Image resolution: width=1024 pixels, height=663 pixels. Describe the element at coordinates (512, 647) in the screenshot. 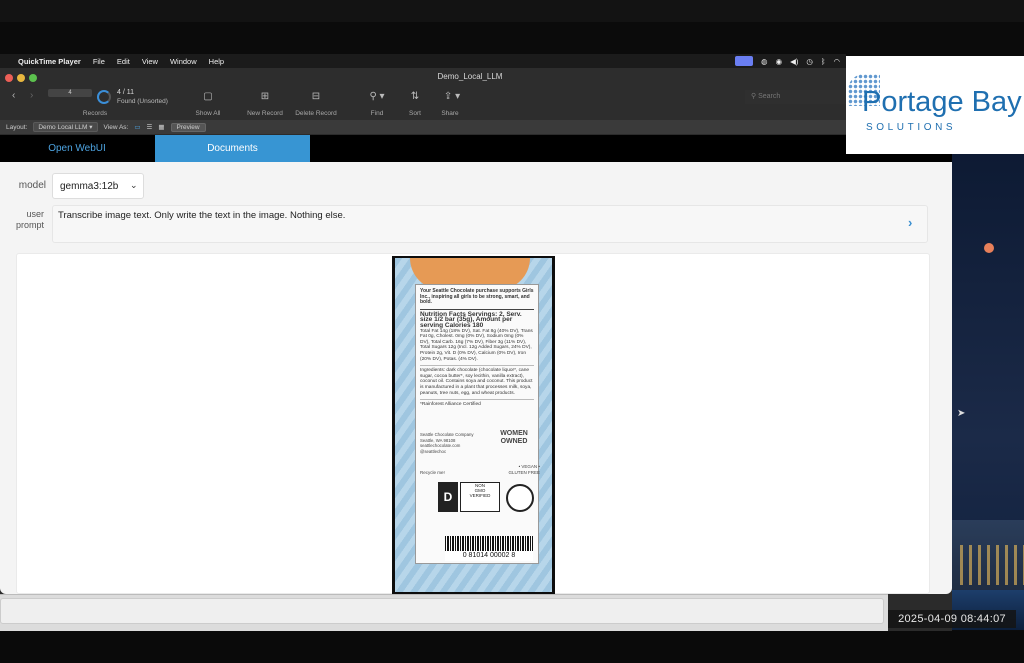

I see `video-bottom-letterbox` at that location.